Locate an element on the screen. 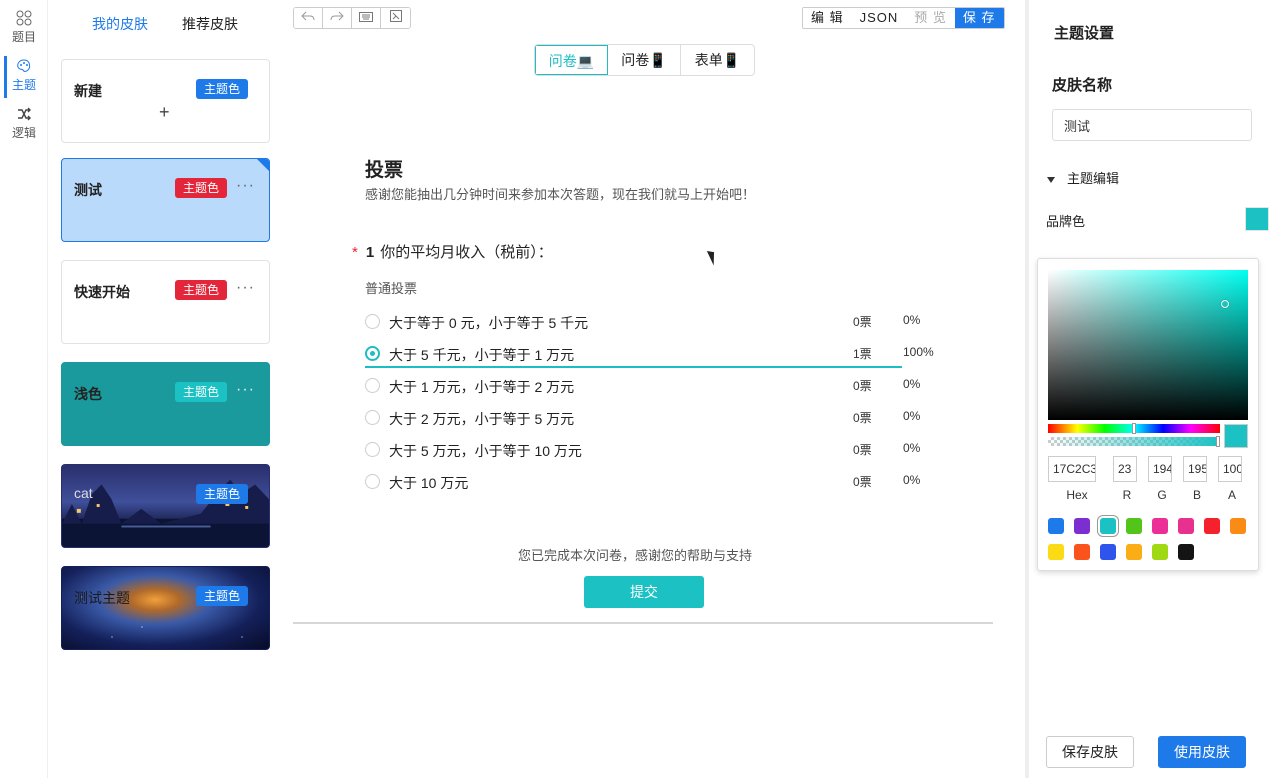 This screenshot has width=1281, height=778. question-text: 你的平均月收入（税前）： is located at coordinates (466, 252).